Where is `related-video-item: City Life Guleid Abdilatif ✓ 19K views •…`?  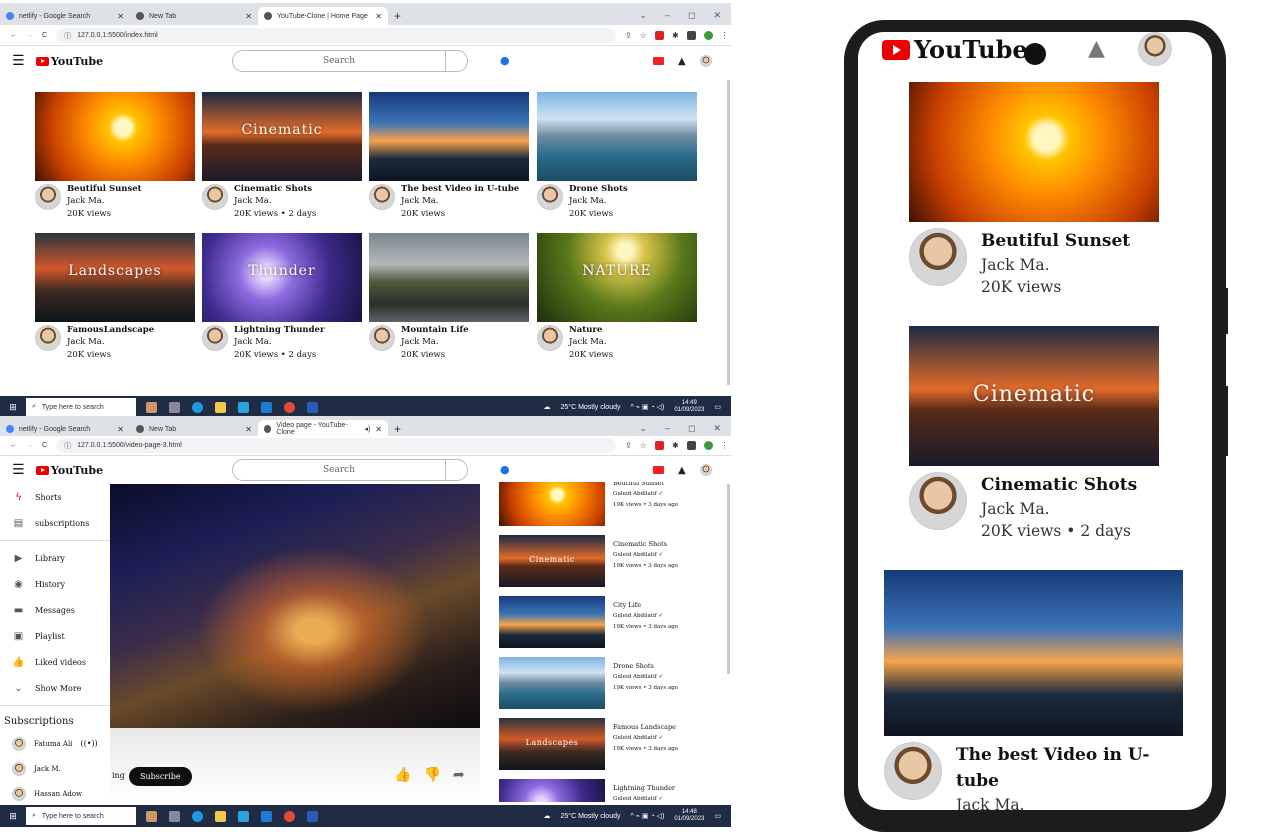
related-video-item: City Life Guleid Abdilatif ✓ 19K views •… is located at coordinates (609, 626).